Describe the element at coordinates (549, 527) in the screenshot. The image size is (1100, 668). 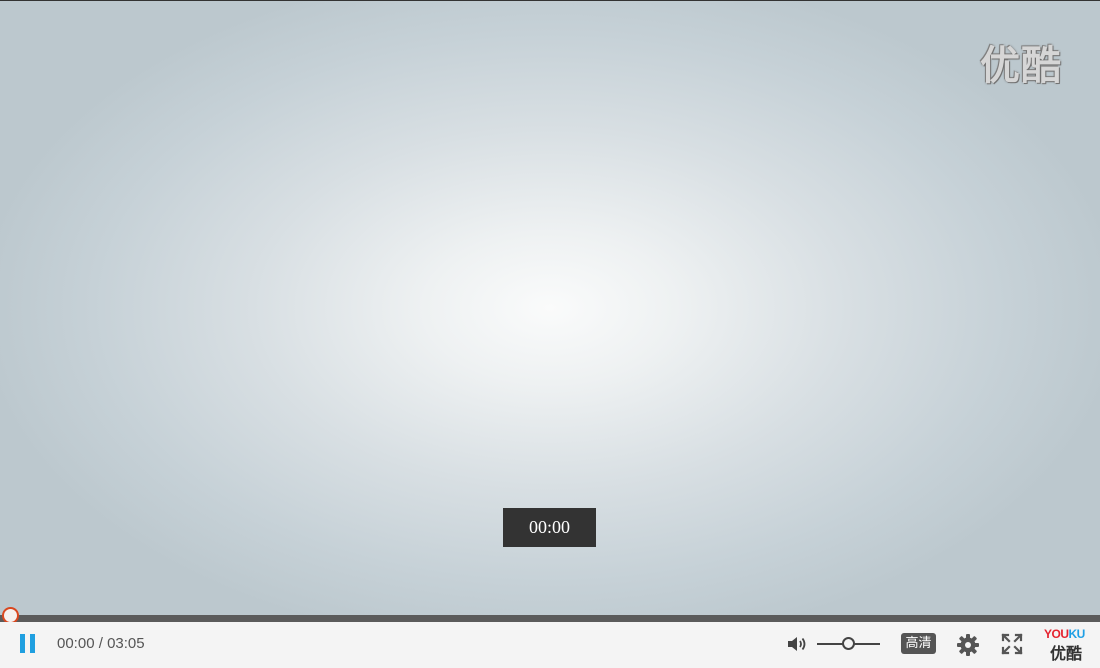
I see `seek-time-tooltip: 00:00` at that location.